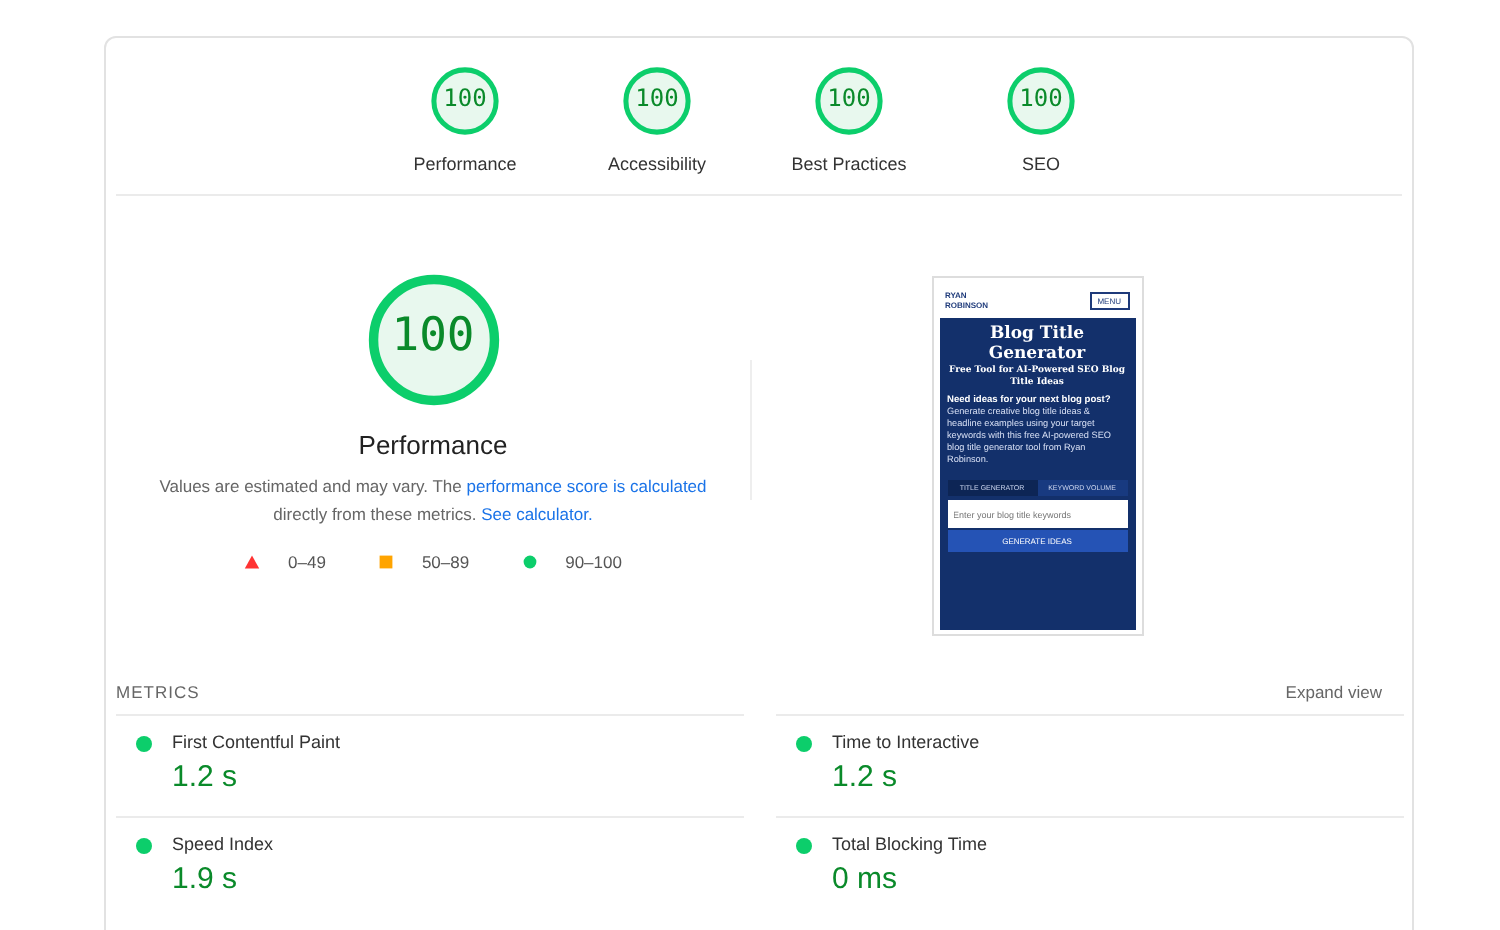 The height and width of the screenshot is (930, 1500). Describe the element at coordinates (1333, 692) in the screenshot. I see `expand-view-toggle: Expand view` at that location.